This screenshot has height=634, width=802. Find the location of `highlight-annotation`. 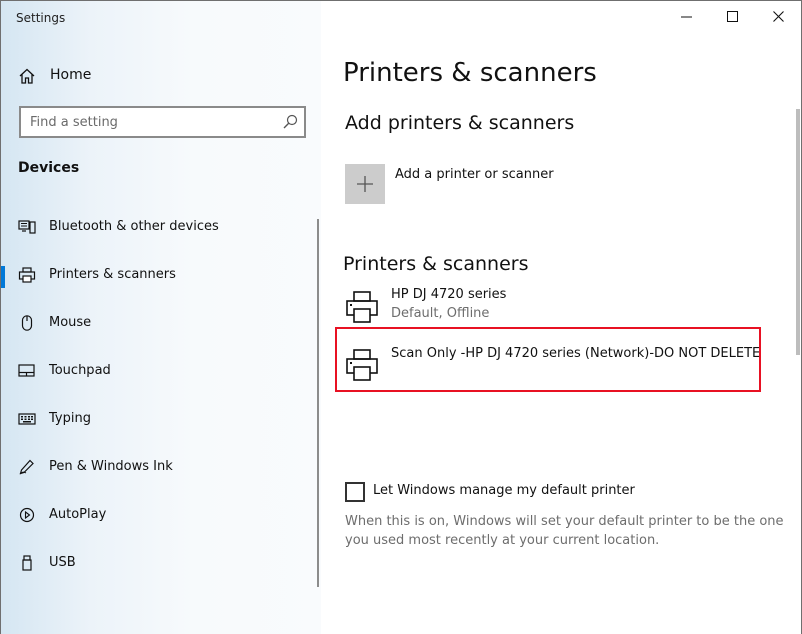

highlight-annotation is located at coordinates (548, 359).